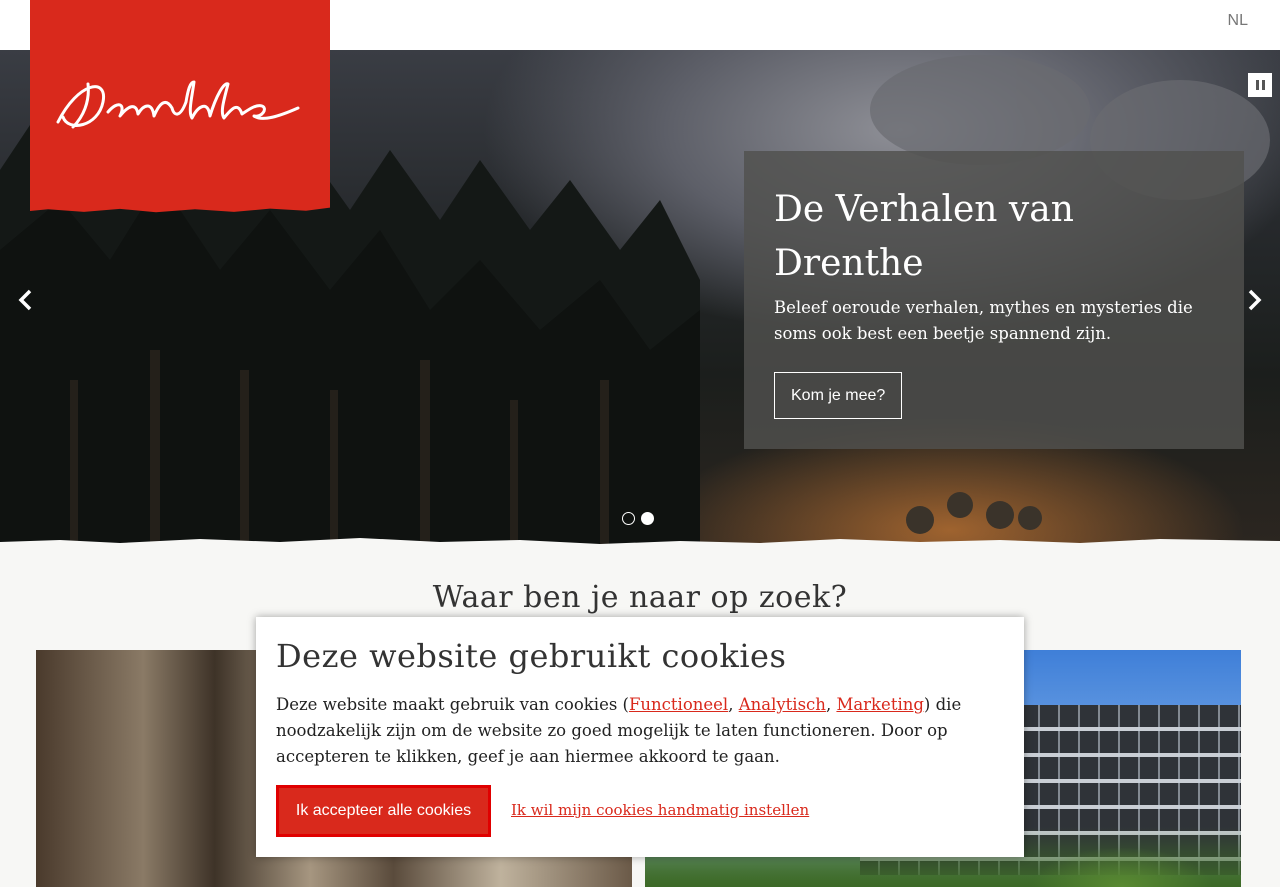 Image resolution: width=1280 pixels, height=887 pixels. What do you see at coordinates (782, 704) in the screenshot?
I see `cookie-link-analytic: Analytisch` at bounding box center [782, 704].